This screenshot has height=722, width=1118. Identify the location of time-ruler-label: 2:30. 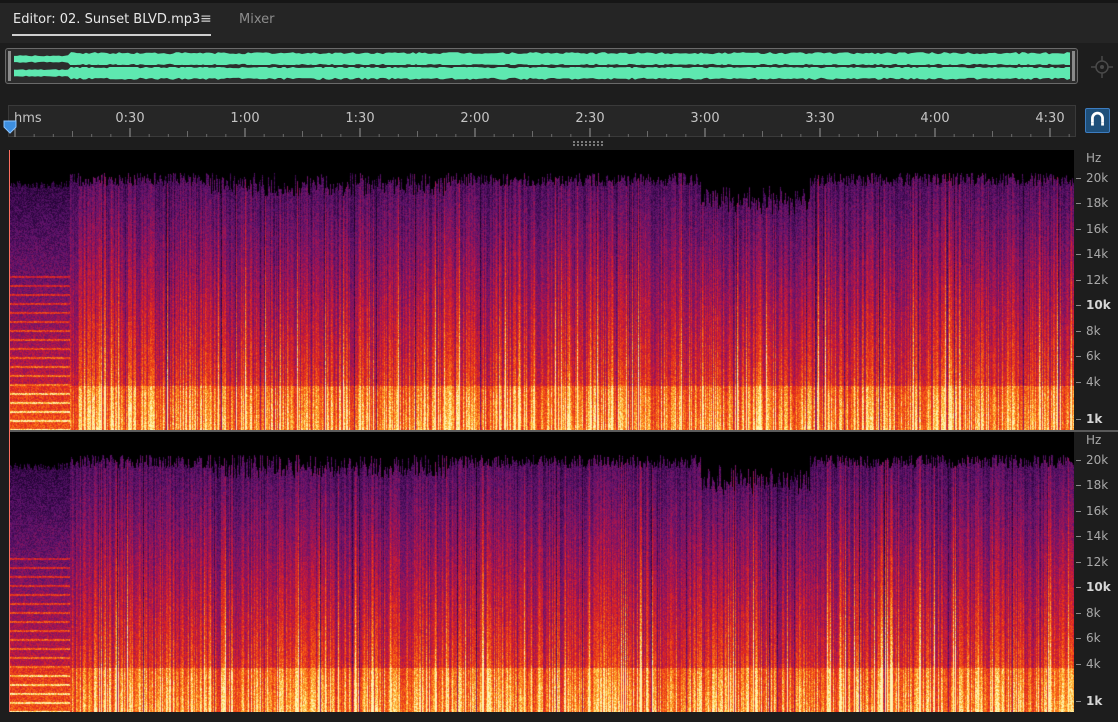
(590, 118).